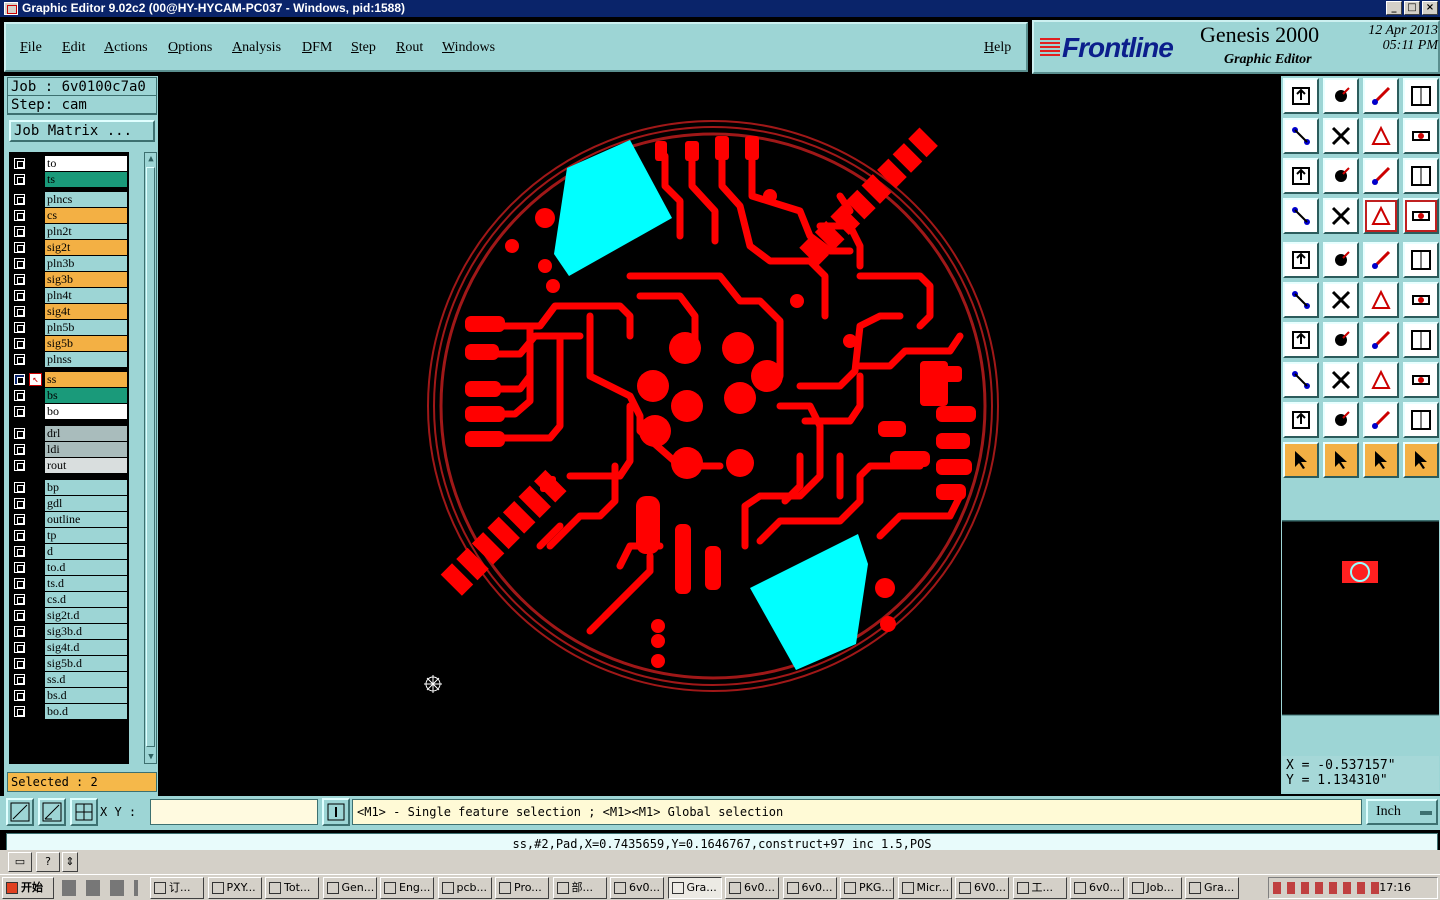  I want to click on arc-button, so click(1381, 340).